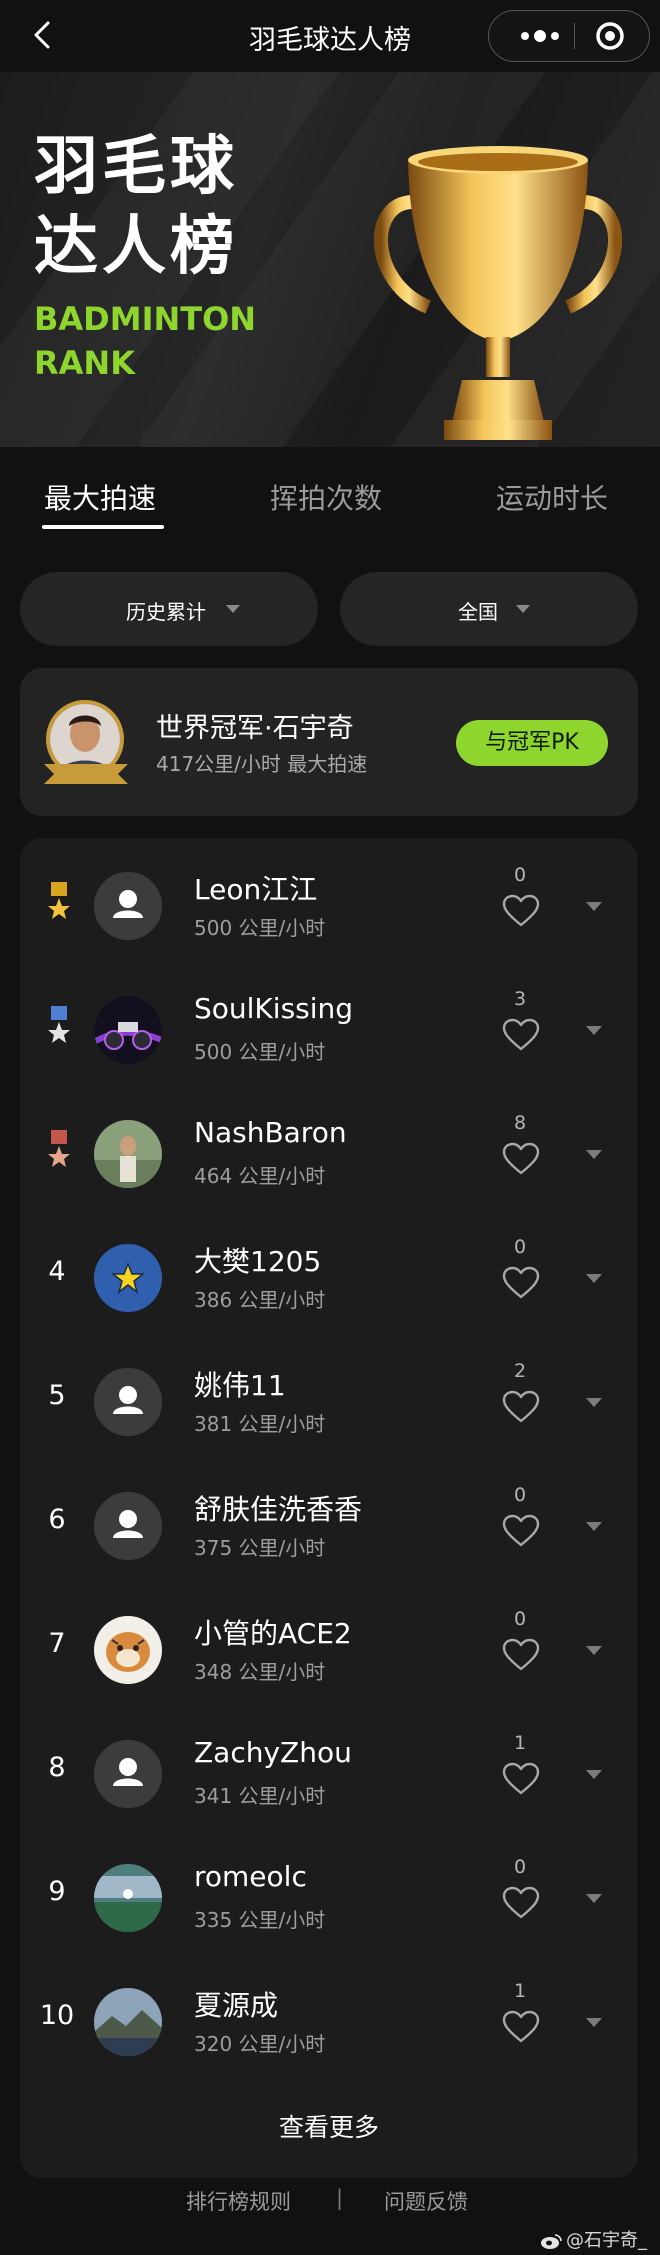 The image size is (660, 2255). What do you see at coordinates (57, 1395) in the screenshot?
I see `rank-number: 5` at bounding box center [57, 1395].